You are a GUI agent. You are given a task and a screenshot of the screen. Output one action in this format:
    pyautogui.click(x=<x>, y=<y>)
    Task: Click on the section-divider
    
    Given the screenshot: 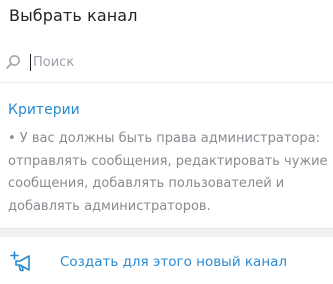 What is the action you would take?
    pyautogui.click(x=166, y=232)
    